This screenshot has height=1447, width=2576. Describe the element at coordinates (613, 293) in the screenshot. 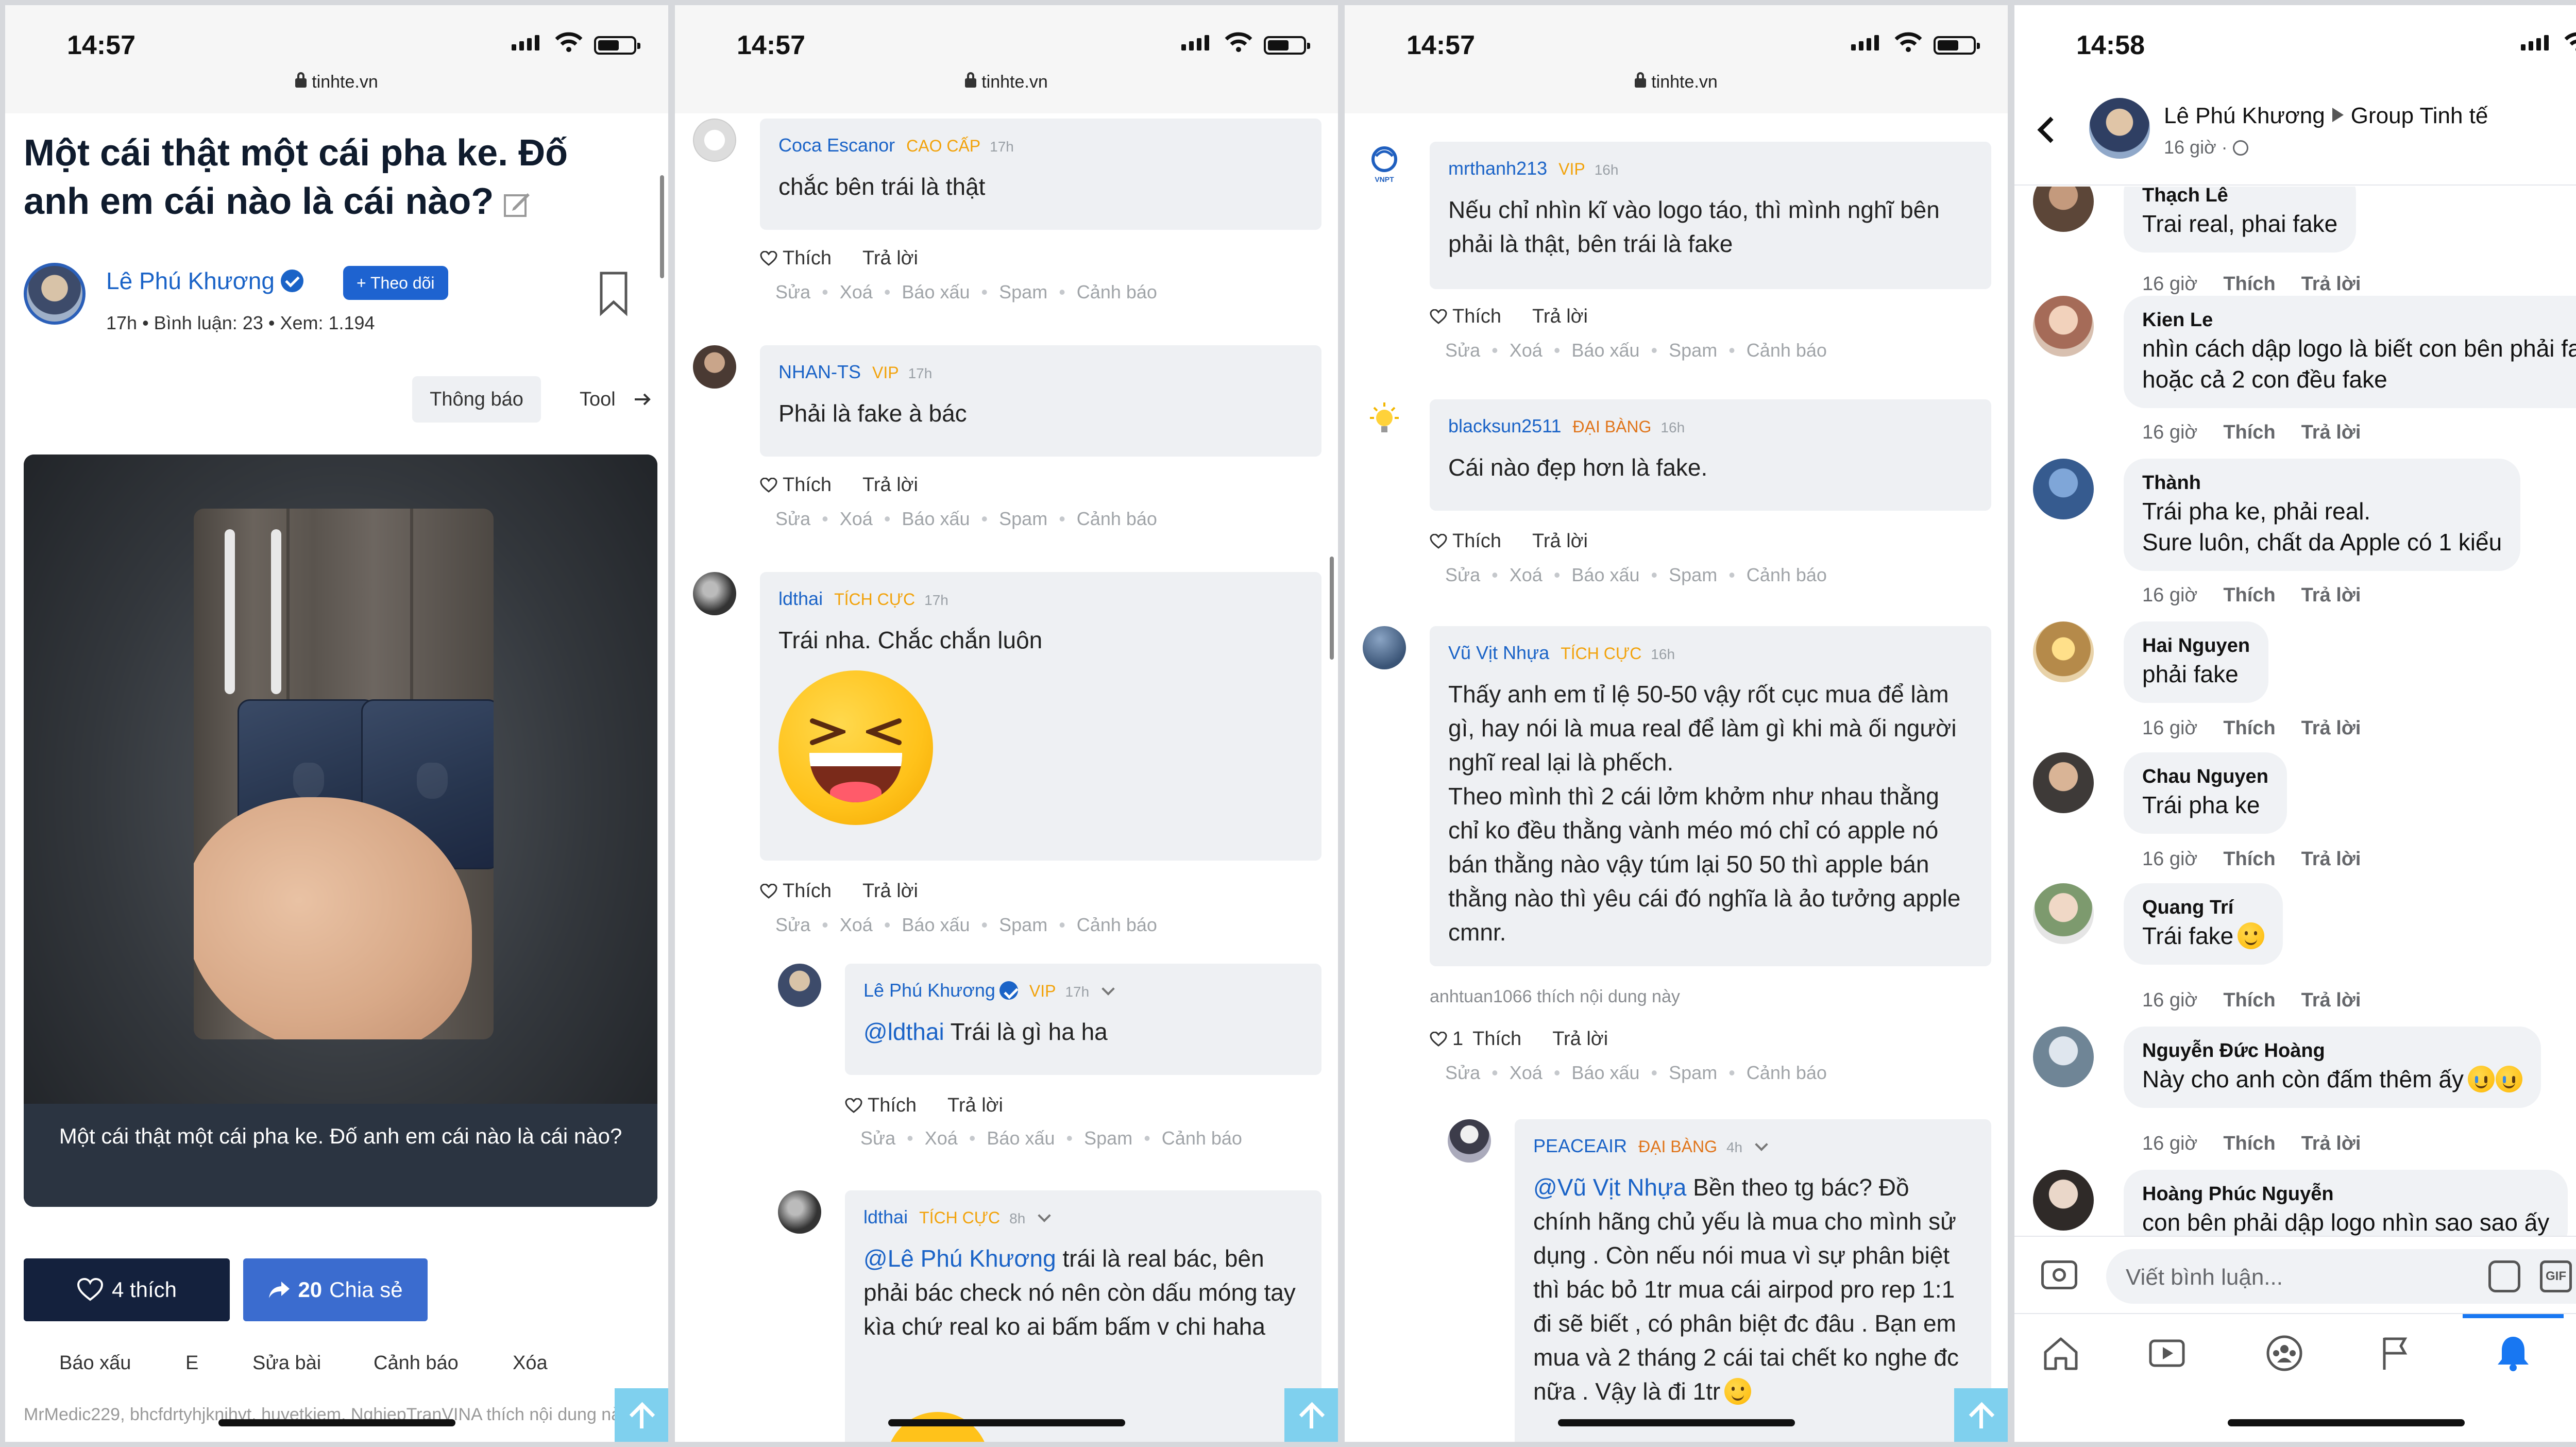

I see `bookmark-icon` at that location.